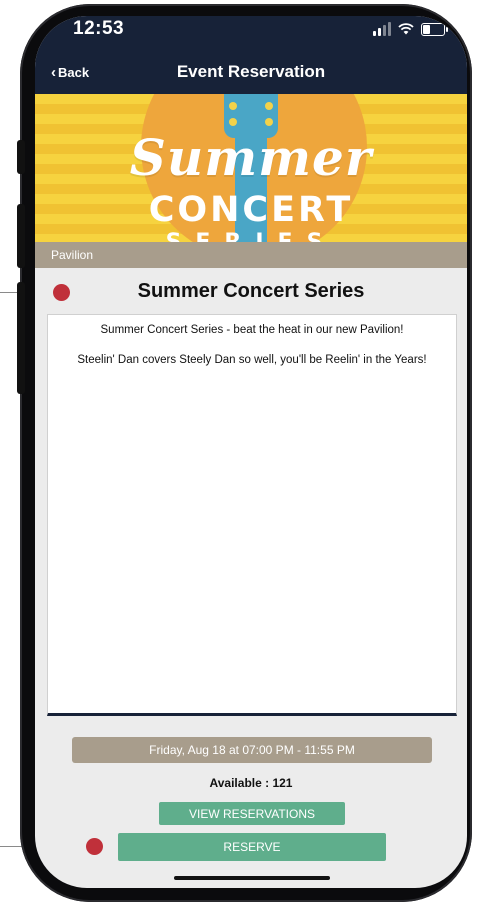 The image size is (478, 906). I want to click on location-bar: Pavilion, so click(251, 255).